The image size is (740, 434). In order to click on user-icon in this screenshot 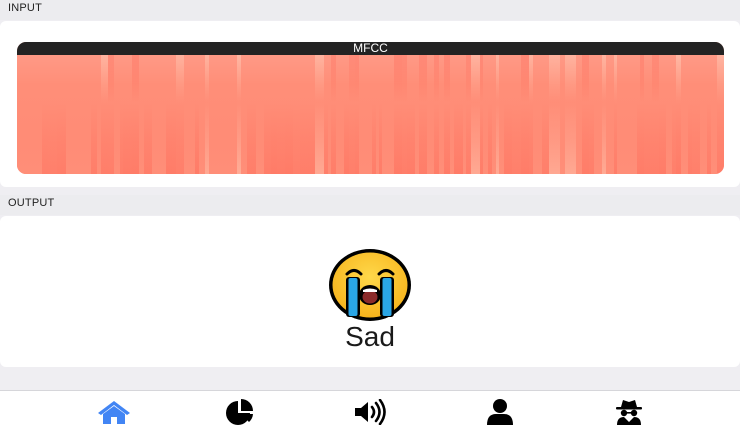, I will do `click(500, 412)`.